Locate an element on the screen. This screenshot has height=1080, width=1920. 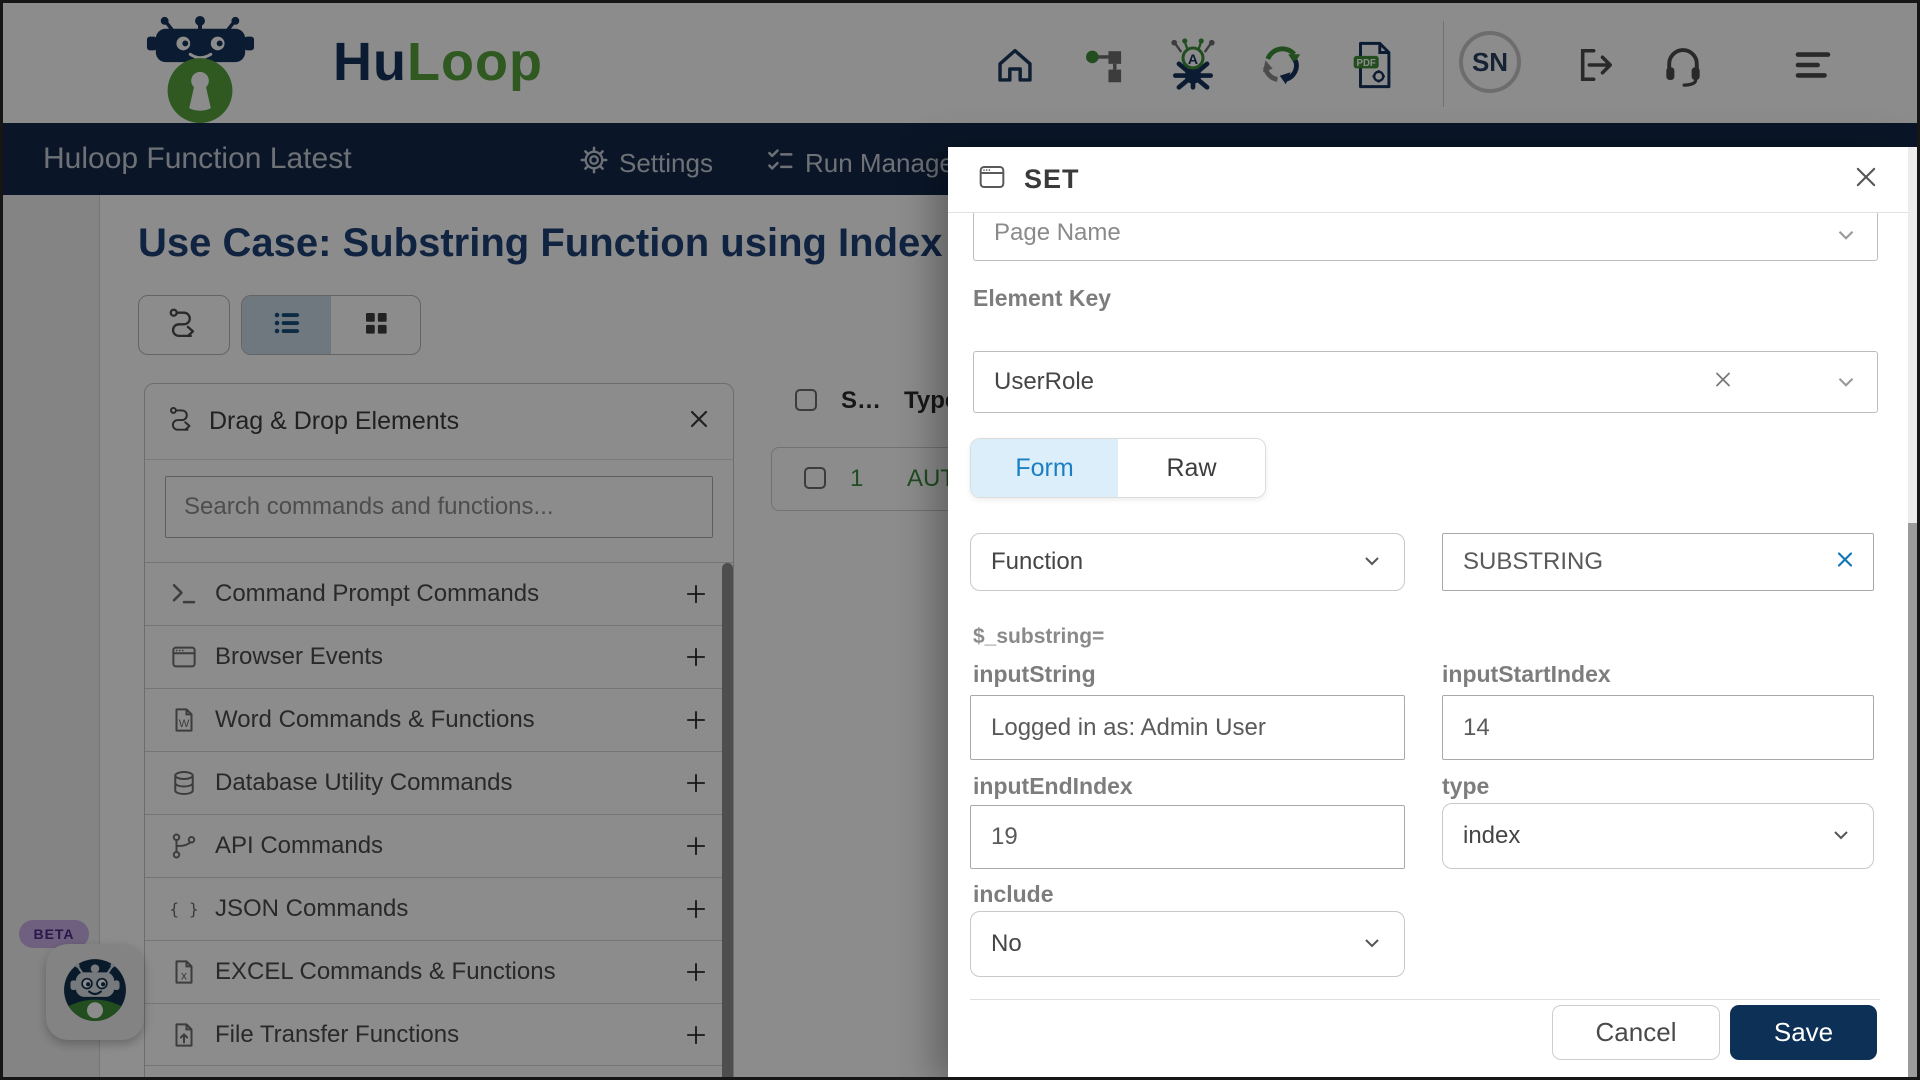
form-raw-toggle: Form Raw is located at coordinates (1118, 468).